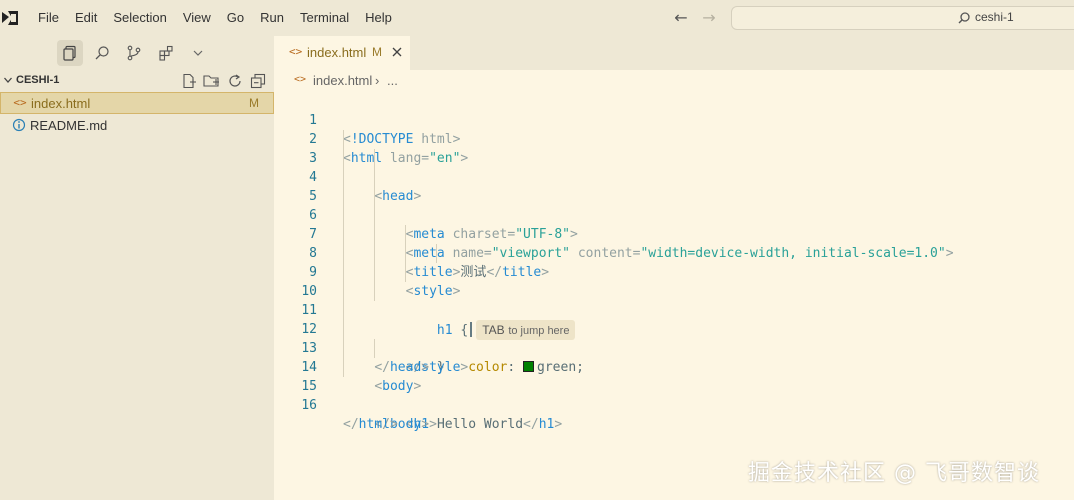  I want to click on tab-index-html: <> index.html M, so click(342, 53).